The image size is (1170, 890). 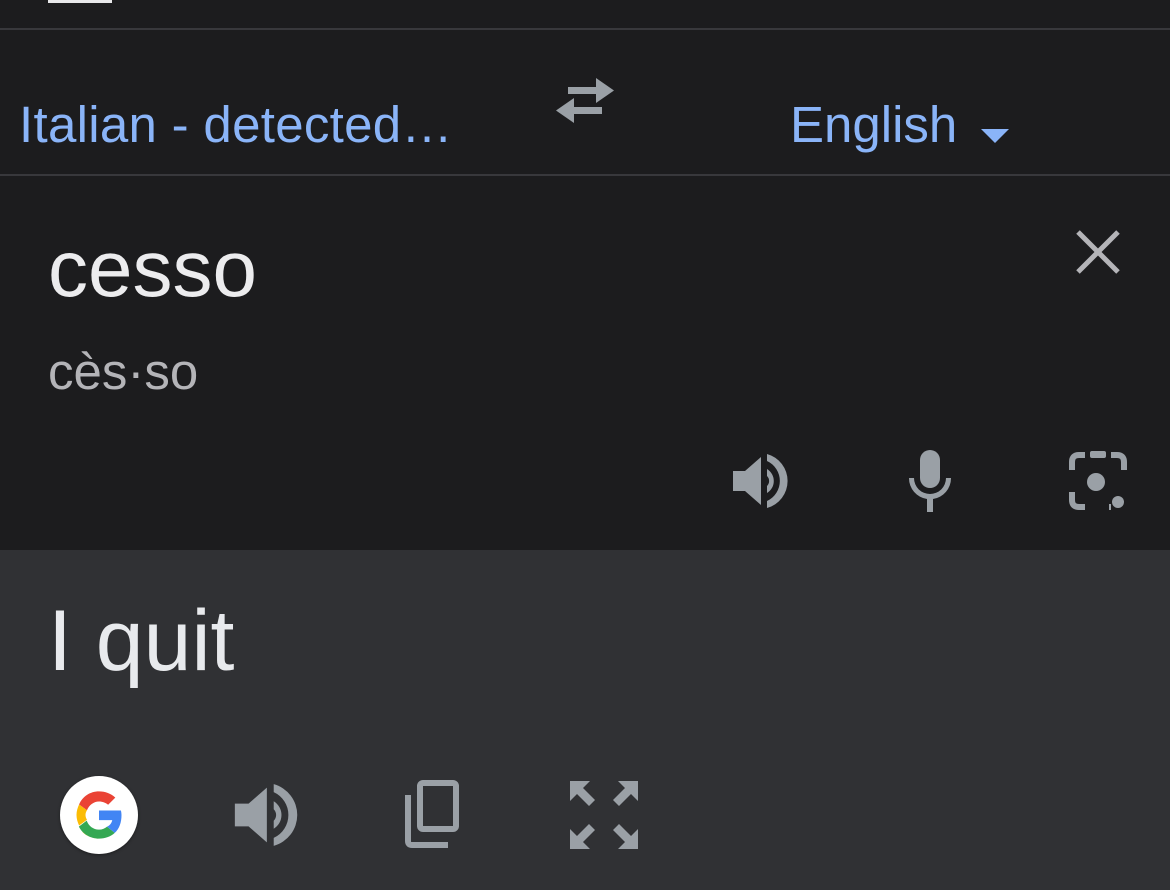 I want to click on fullscreen-icon, so click(x=604, y=815).